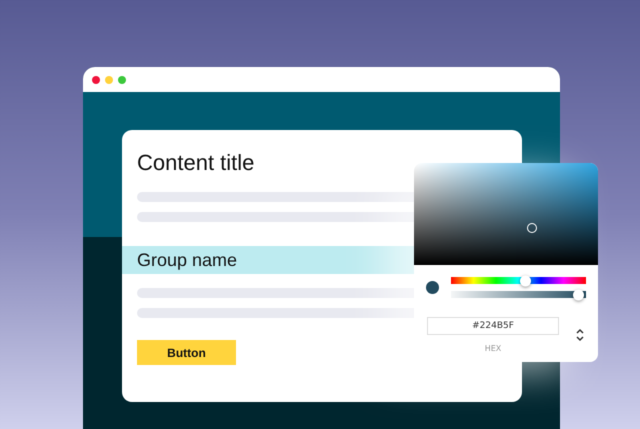 Image resolution: width=640 pixels, height=429 pixels. What do you see at coordinates (493, 348) in the screenshot?
I see `format-label: HEX` at bounding box center [493, 348].